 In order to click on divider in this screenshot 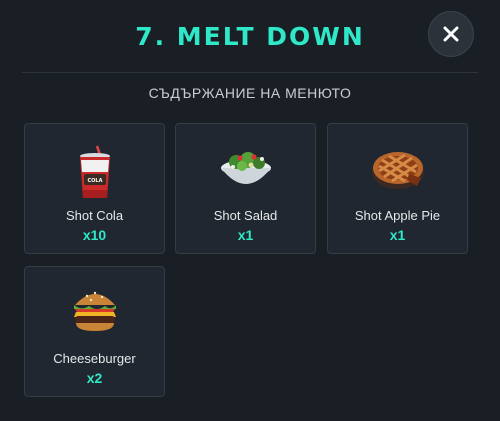, I will do `click(250, 72)`.